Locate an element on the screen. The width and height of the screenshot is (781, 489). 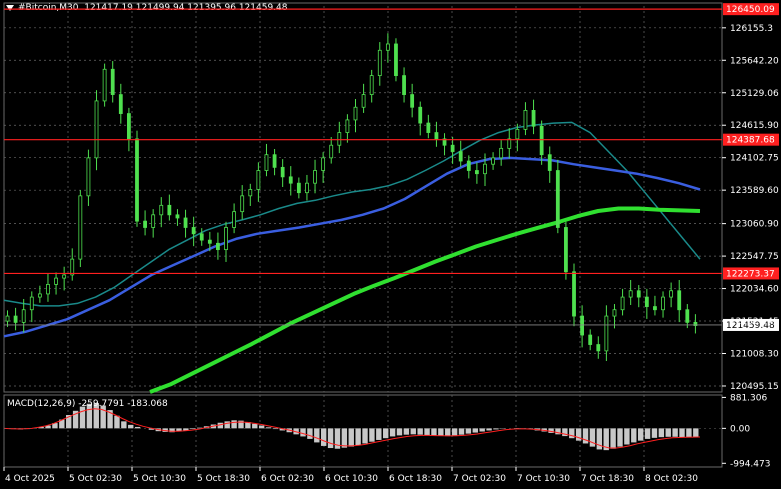
x-tick-label: 6 Oct 02:30 is located at coordinates (287, 479).